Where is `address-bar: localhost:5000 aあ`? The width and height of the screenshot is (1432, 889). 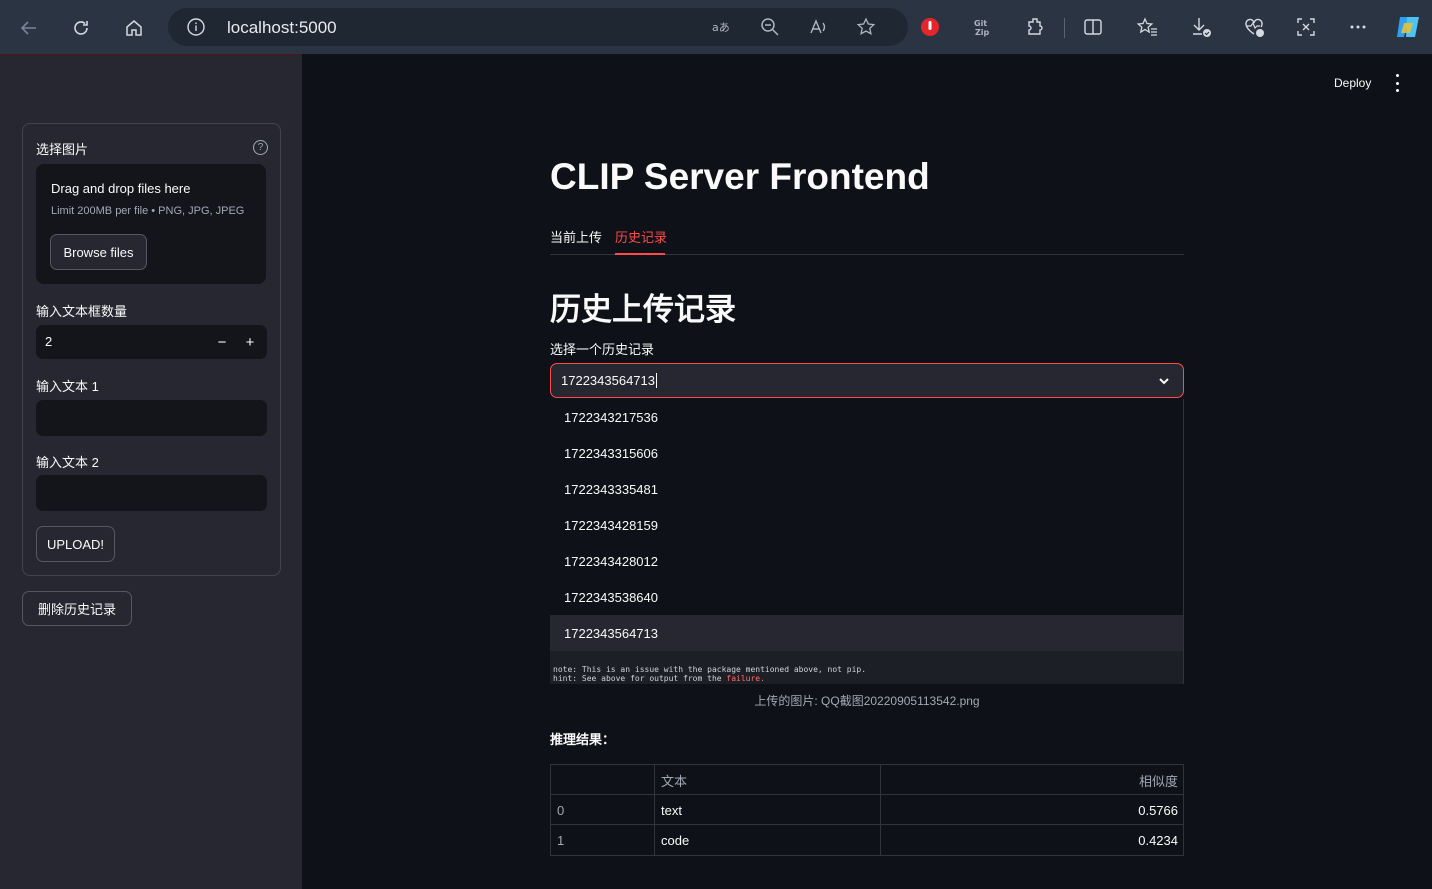 address-bar: localhost:5000 aあ is located at coordinates (538, 27).